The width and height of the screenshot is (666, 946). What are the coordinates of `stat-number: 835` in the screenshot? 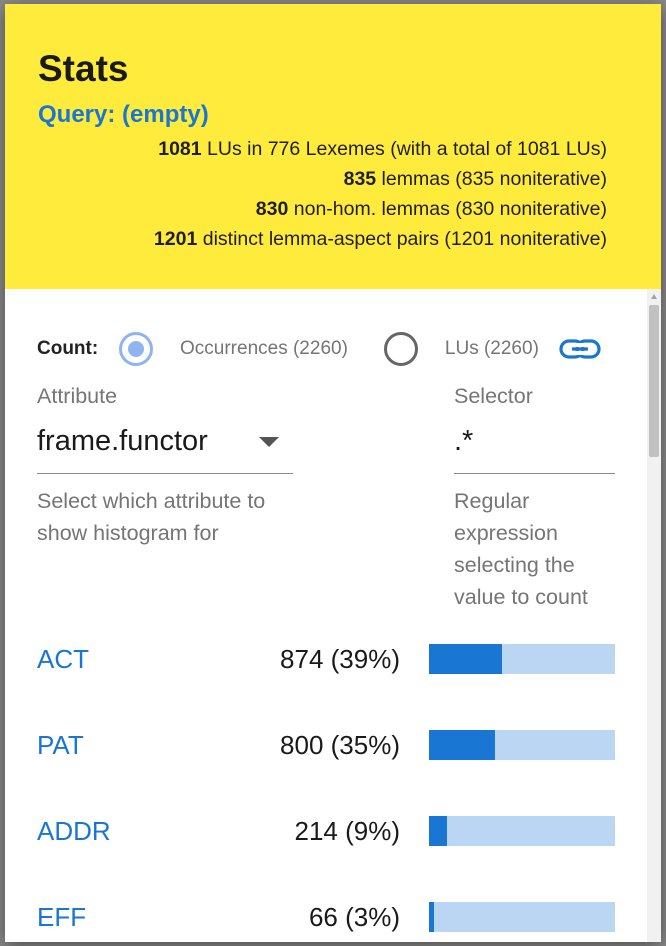 It's located at (360, 179).